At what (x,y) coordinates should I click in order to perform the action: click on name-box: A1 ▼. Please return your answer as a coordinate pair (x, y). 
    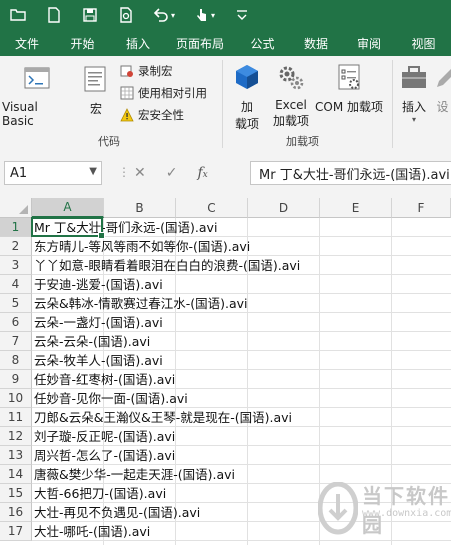
    Looking at the image, I should click on (53, 173).